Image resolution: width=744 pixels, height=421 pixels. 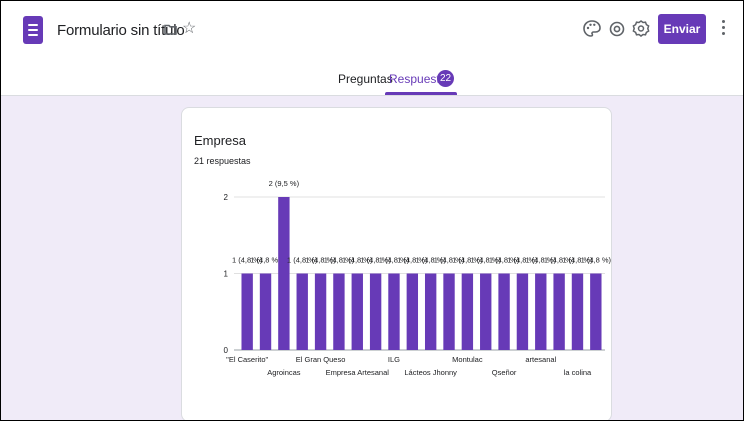 What do you see at coordinates (170, 29) in the screenshot?
I see `folder-icon` at bounding box center [170, 29].